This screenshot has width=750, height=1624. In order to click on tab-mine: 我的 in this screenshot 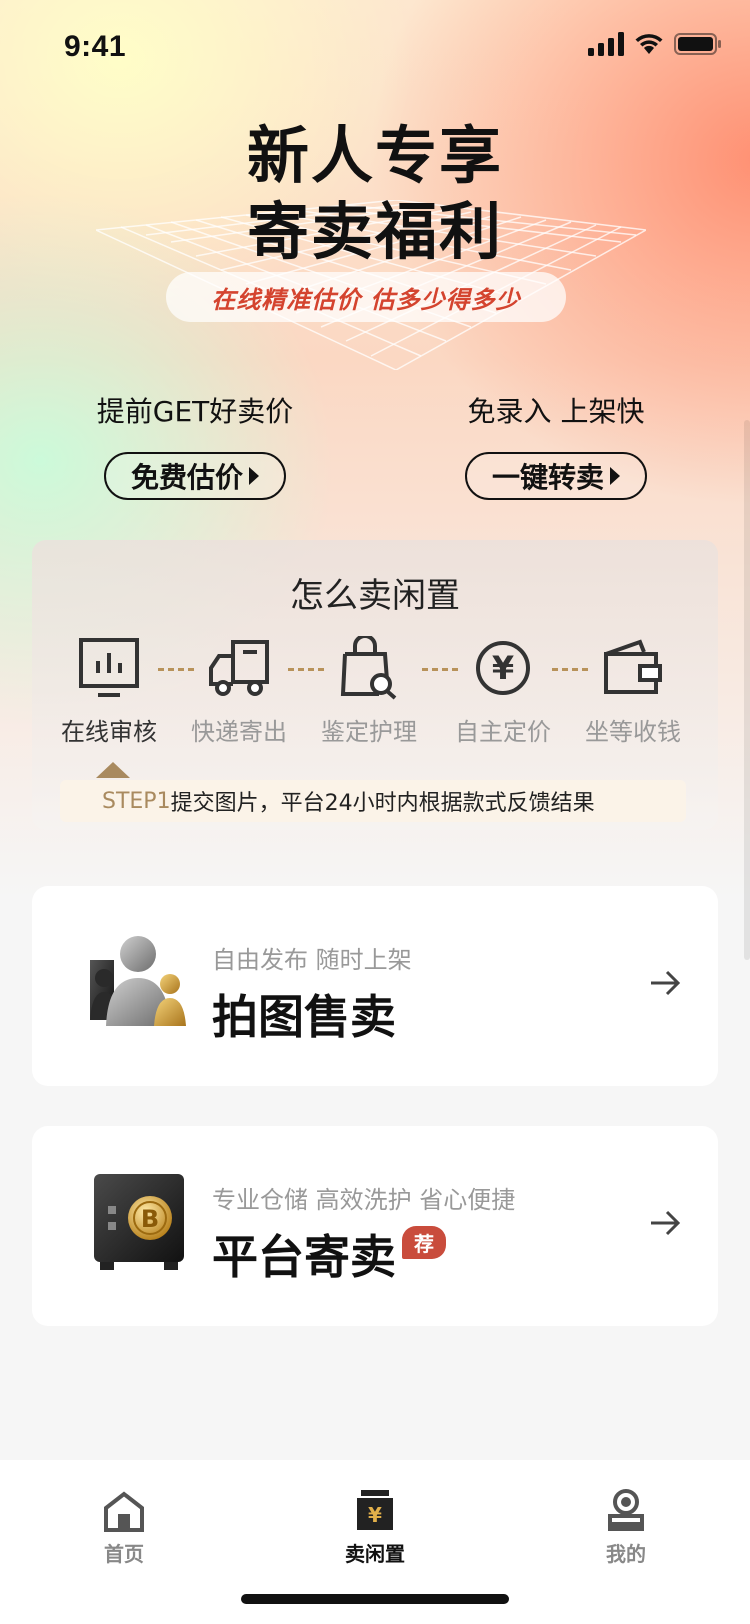, I will do `click(626, 1526)`.